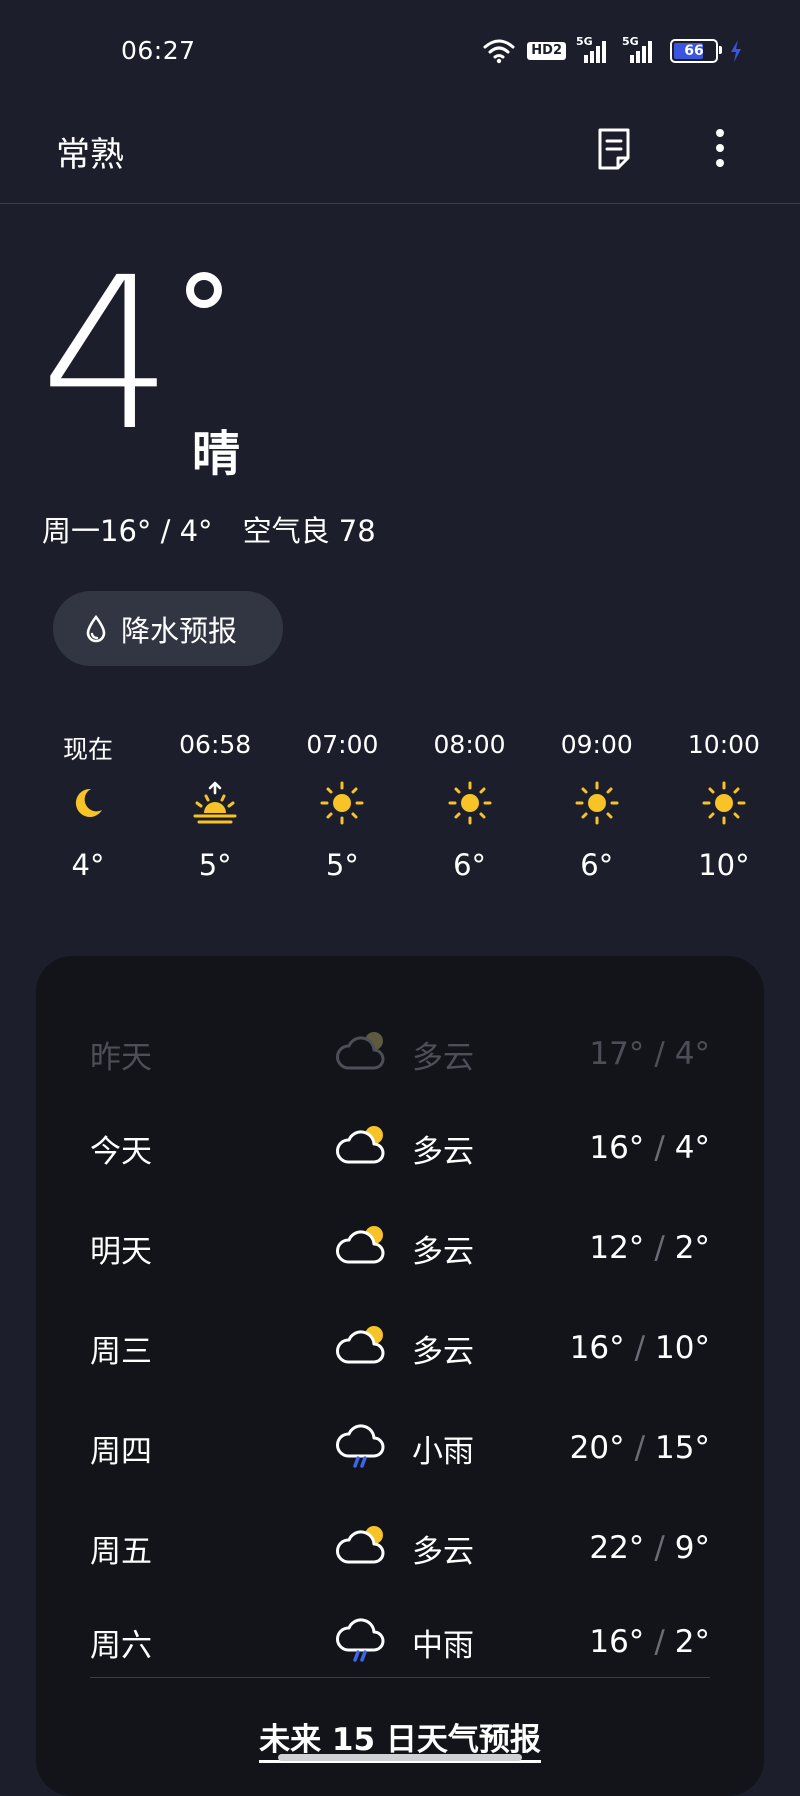 The width and height of the screenshot is (800, 1796). What do you see at coordinates (546, 51) in the screenshot?
I see `hd-badge: HD2` at bounding box center [546, 51].